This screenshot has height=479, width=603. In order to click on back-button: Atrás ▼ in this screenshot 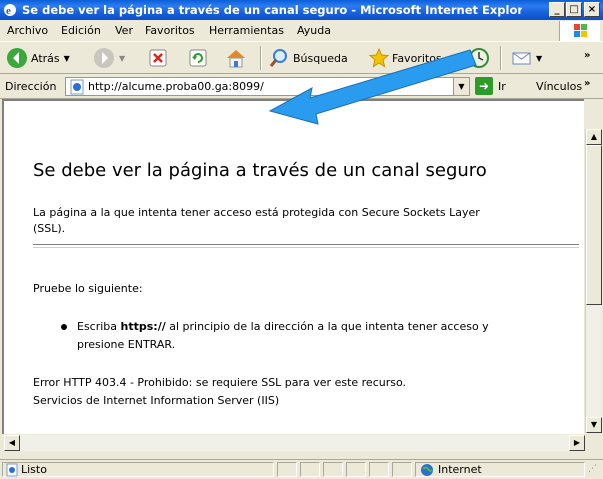, I will do `click(38, 58)`.